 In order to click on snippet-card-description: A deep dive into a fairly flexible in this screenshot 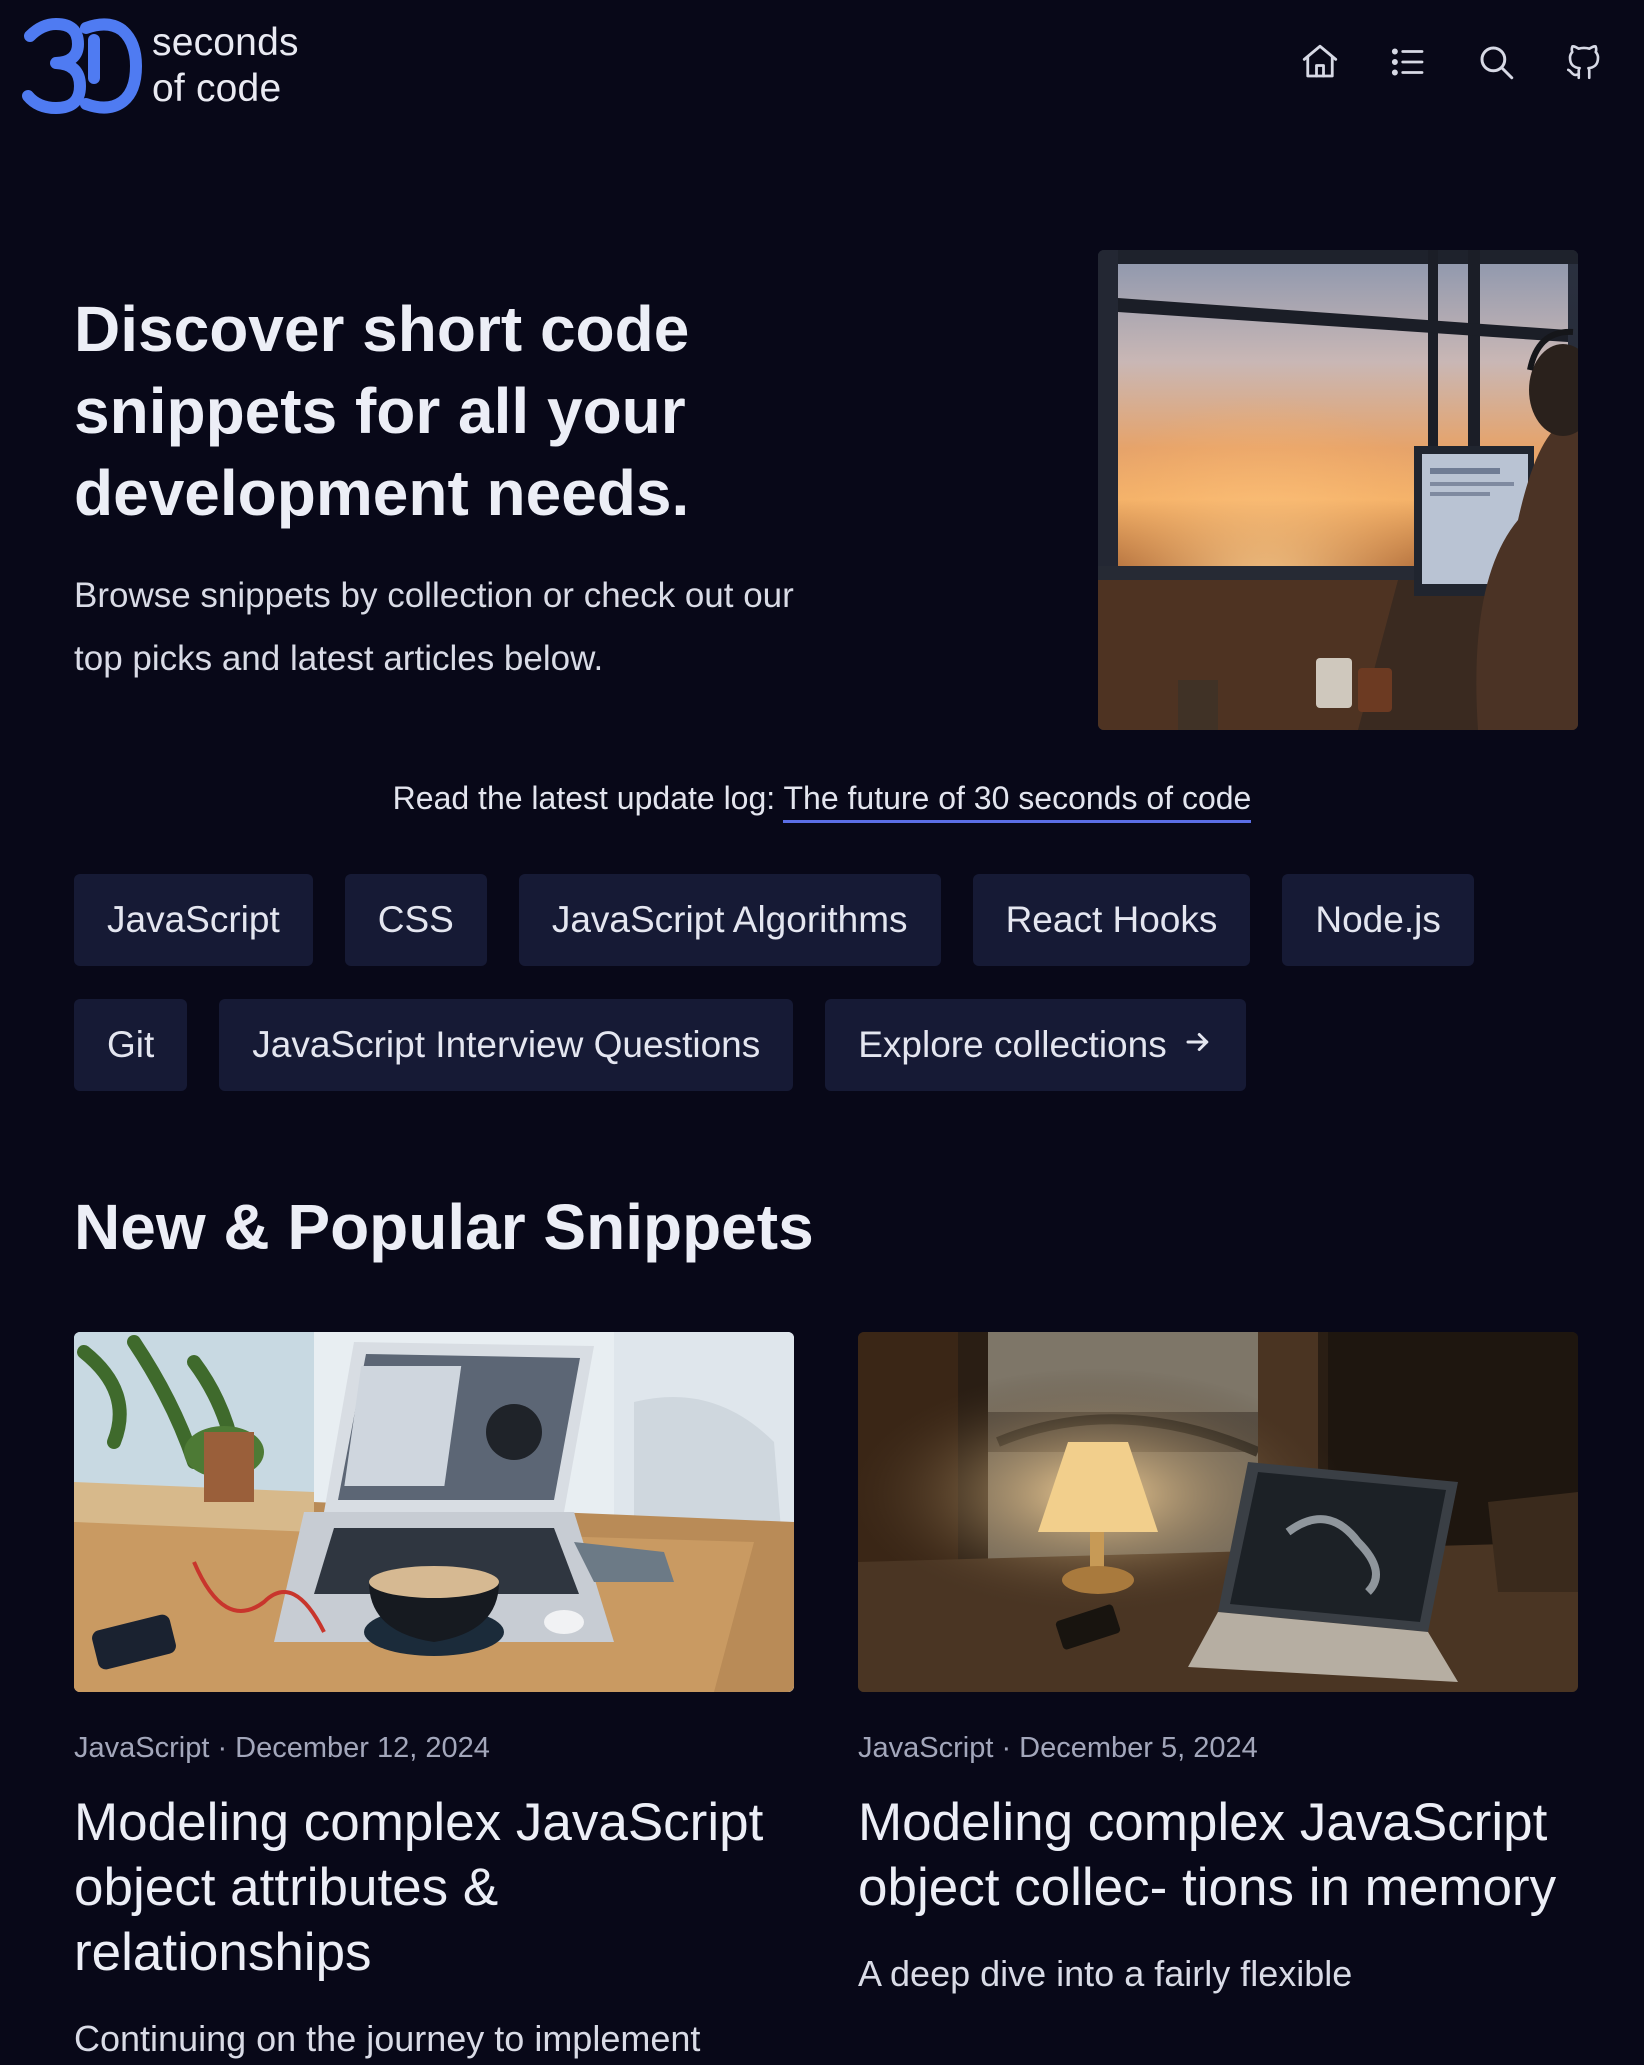, I will do `click(1105, 1973)`.